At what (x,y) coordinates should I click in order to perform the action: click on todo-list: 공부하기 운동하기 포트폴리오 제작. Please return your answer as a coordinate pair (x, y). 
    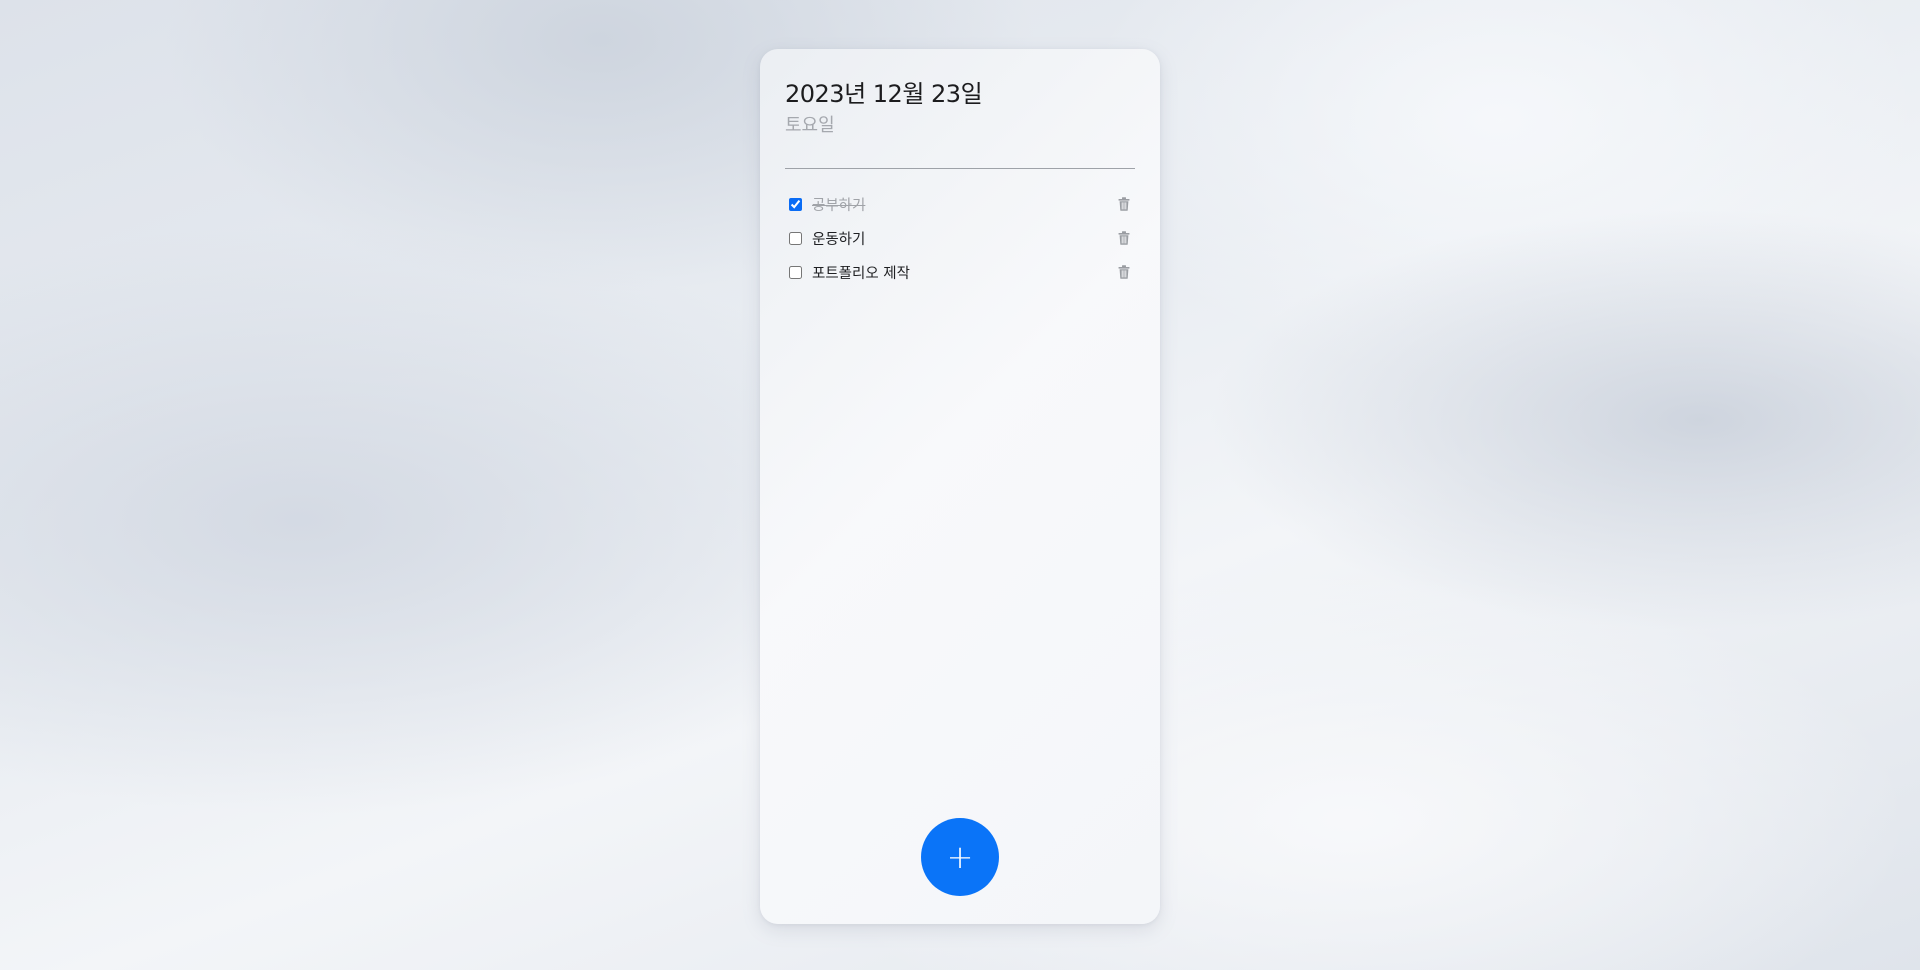
    Looking at the image, I should click on (960, 238).